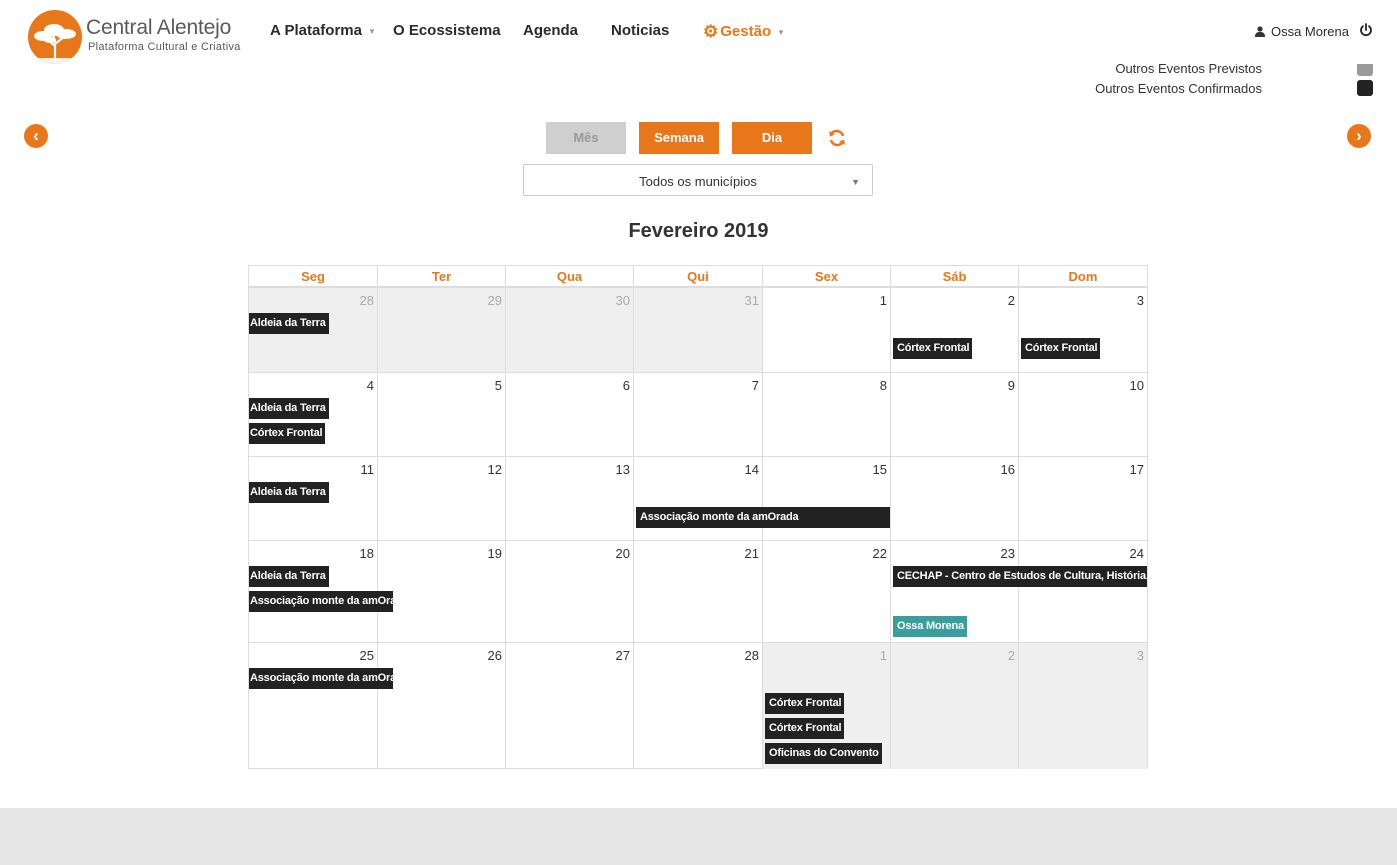 The width and height of the screenshot is (1397, 865). What do you see at coordinates (1011, 655) in the screenshot?
I see `day-number: 2` at bounding box center [1011, 655].